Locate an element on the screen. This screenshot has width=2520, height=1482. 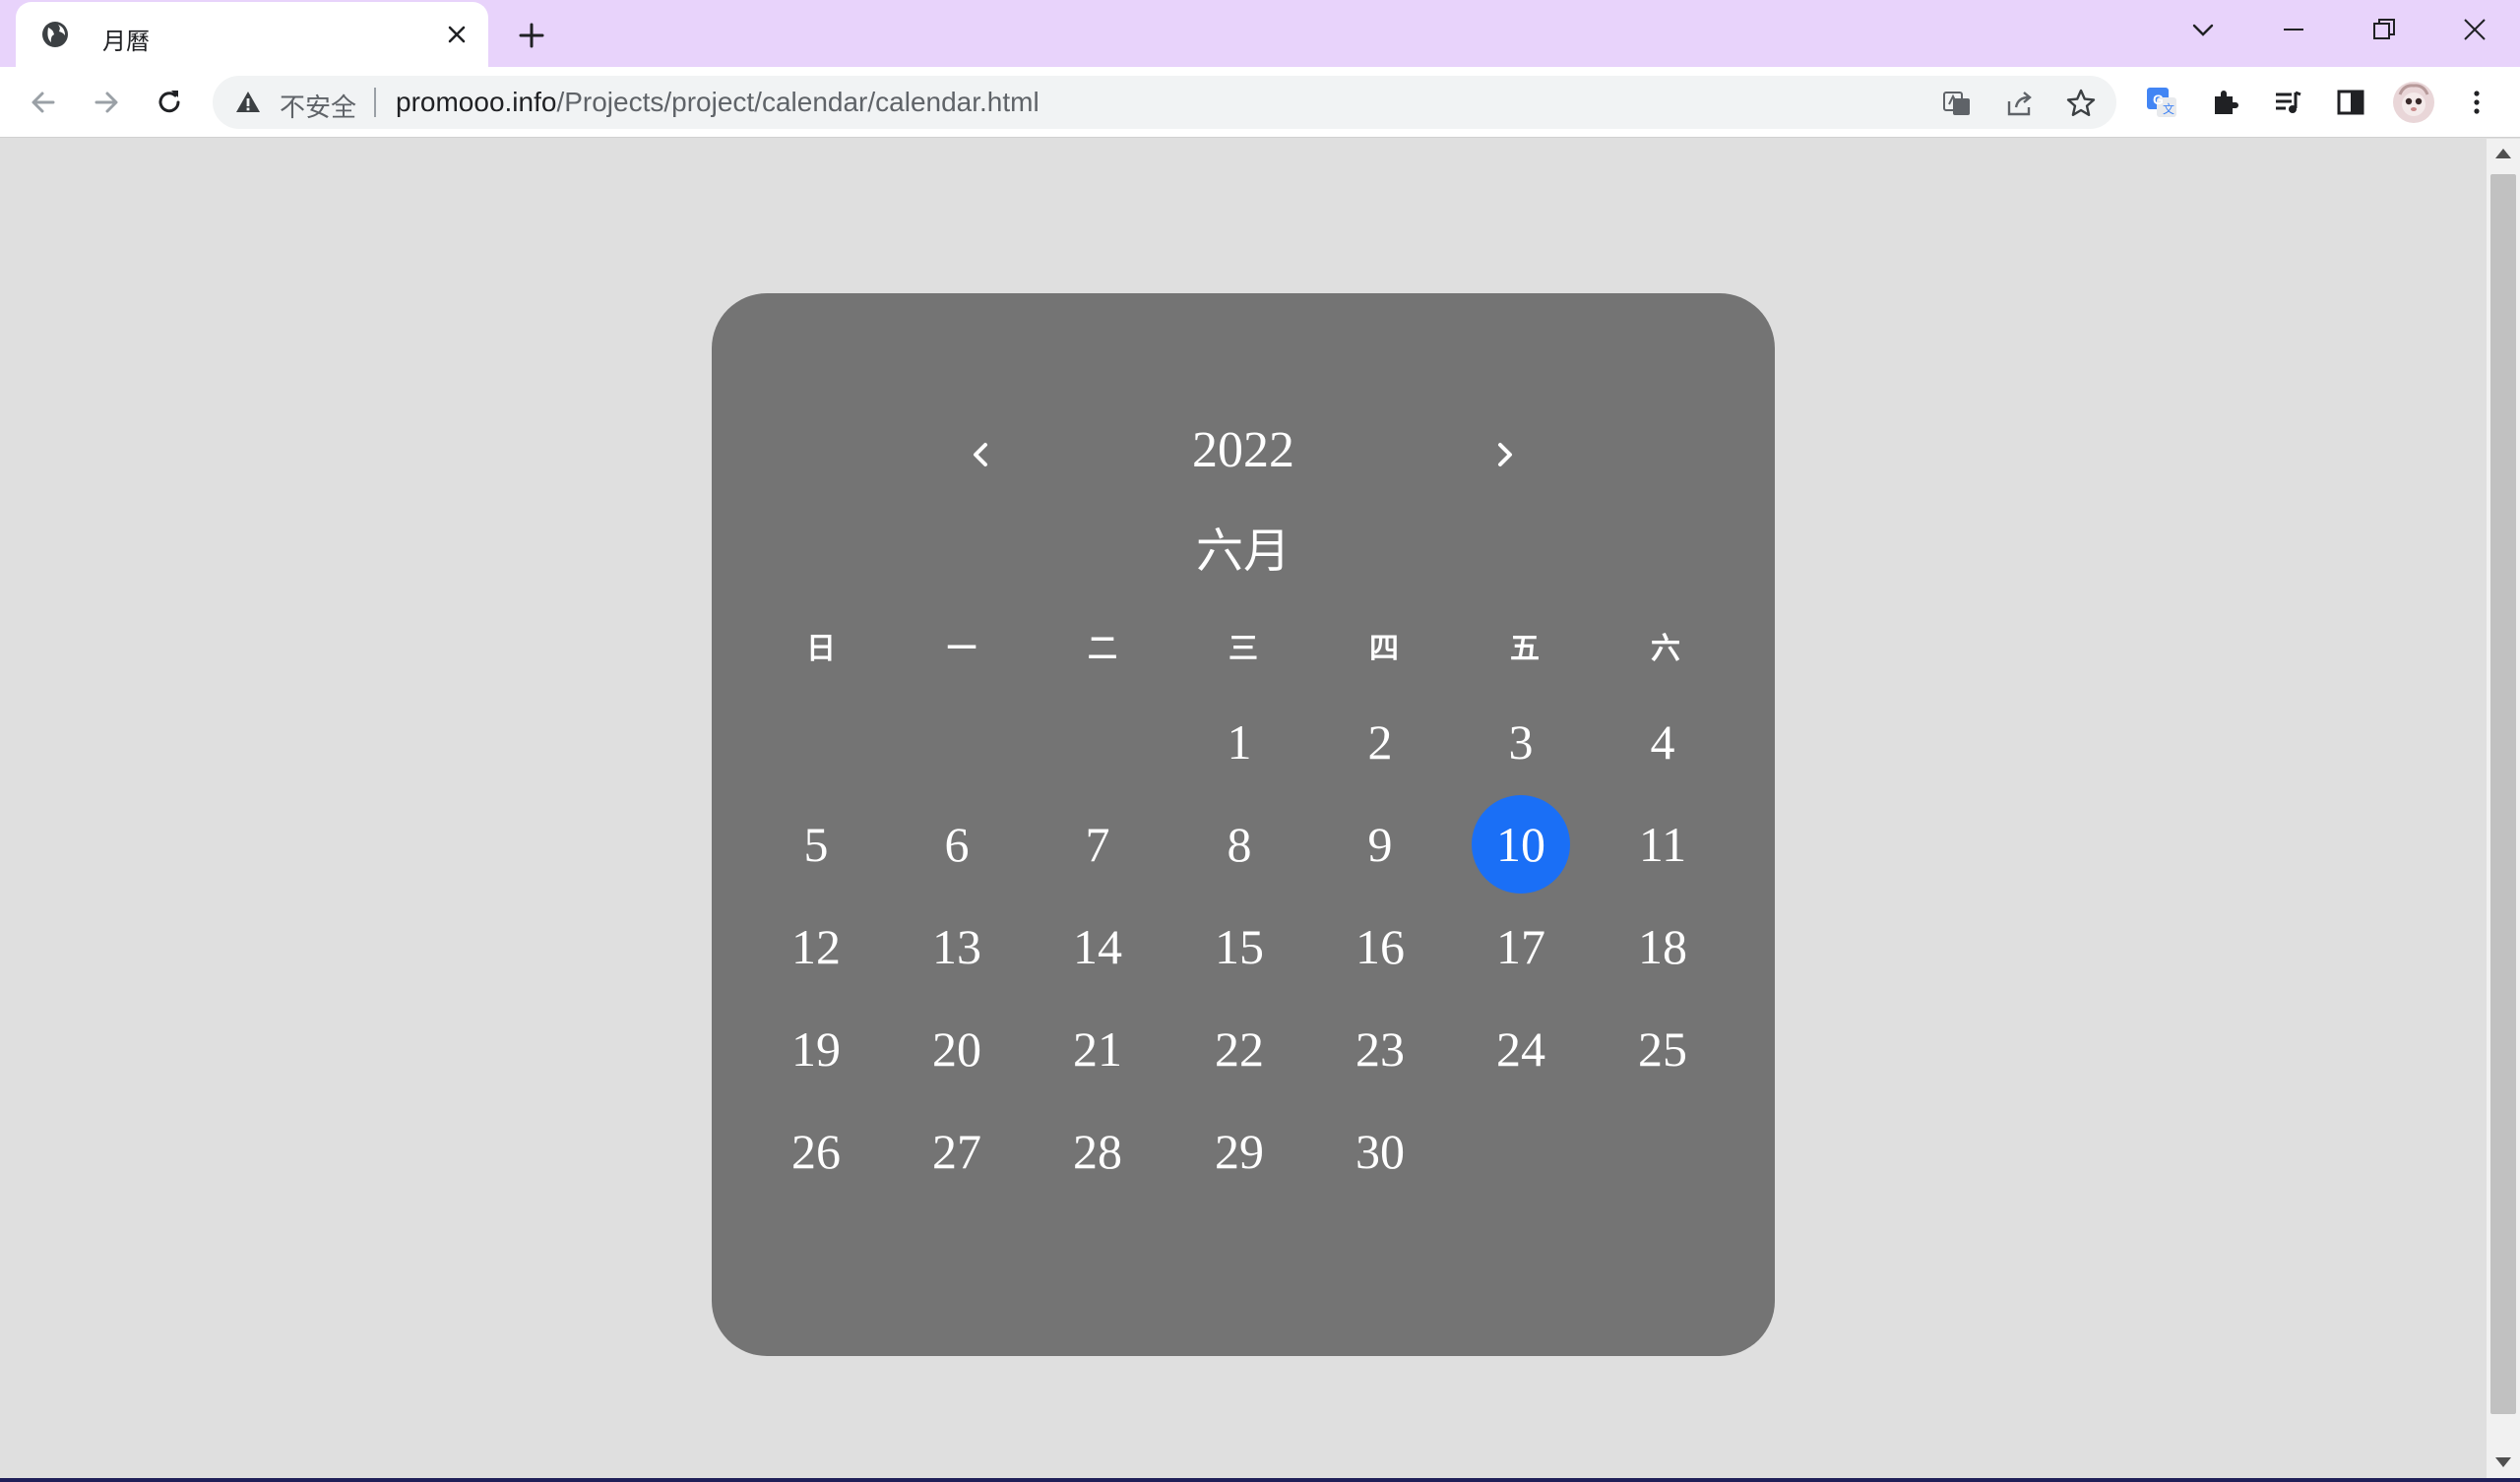
day-cell: 11 is located at coordinates (1662, 844).